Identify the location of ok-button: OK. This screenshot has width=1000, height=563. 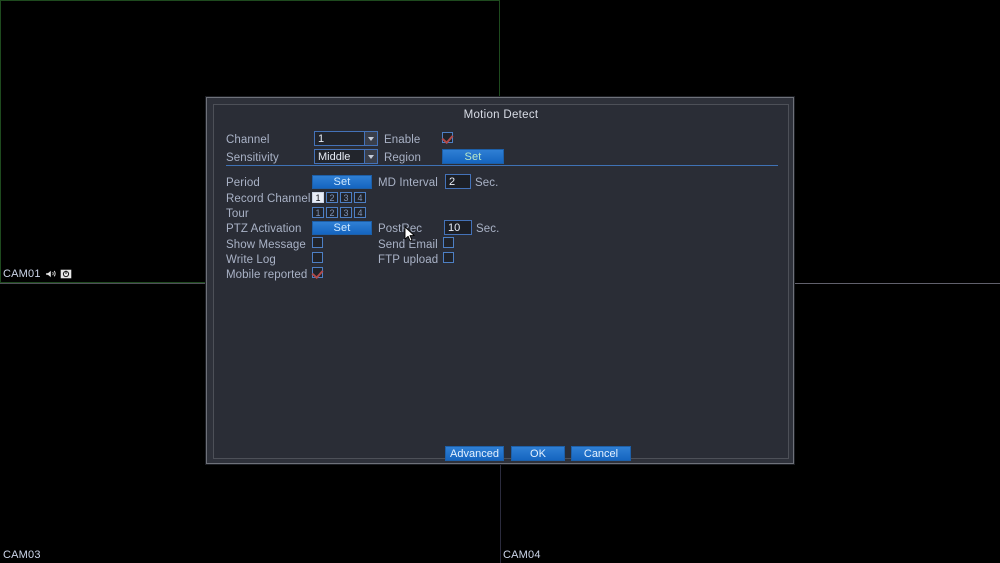
(538, 453).